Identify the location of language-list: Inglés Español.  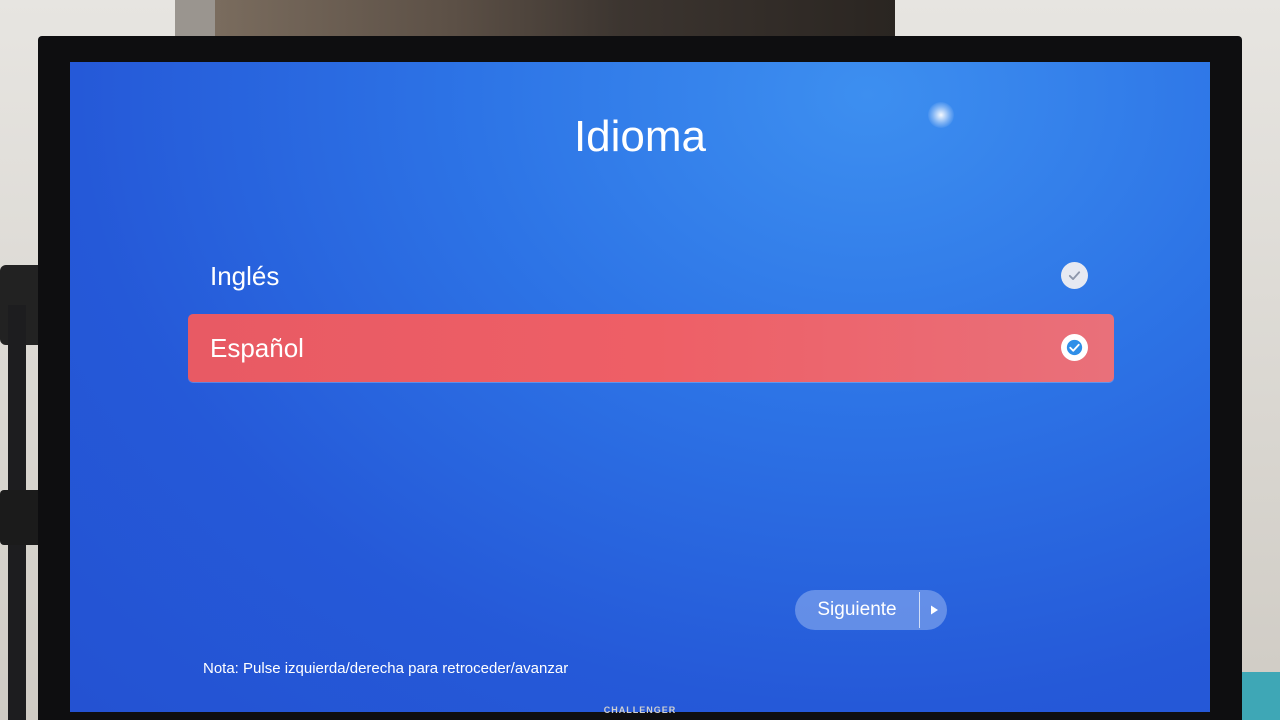
(651, 312).